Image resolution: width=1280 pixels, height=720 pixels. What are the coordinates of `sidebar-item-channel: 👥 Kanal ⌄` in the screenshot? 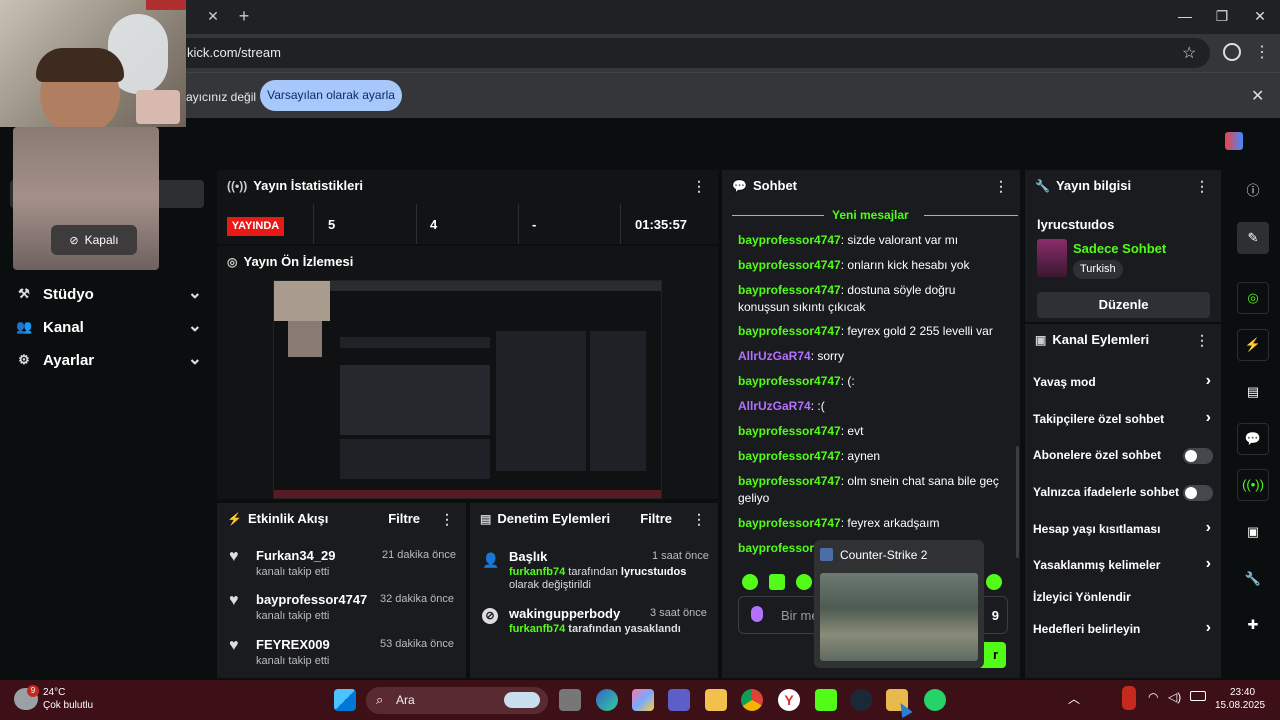 It's located at (109, 328).